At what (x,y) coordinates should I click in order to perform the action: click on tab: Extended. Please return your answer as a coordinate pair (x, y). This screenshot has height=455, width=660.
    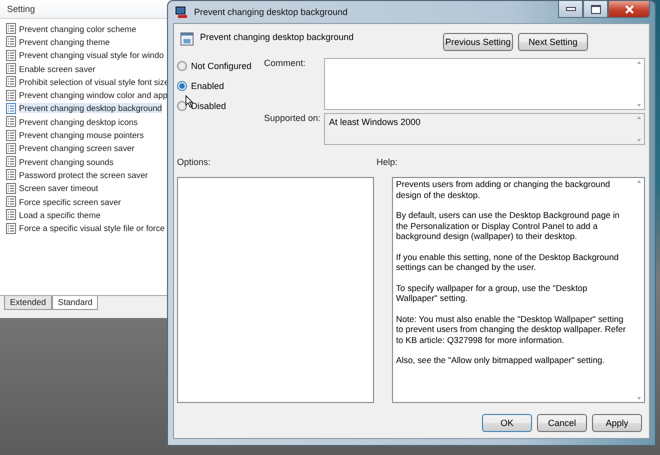
    Looking at the image, I should click on (28, 303).